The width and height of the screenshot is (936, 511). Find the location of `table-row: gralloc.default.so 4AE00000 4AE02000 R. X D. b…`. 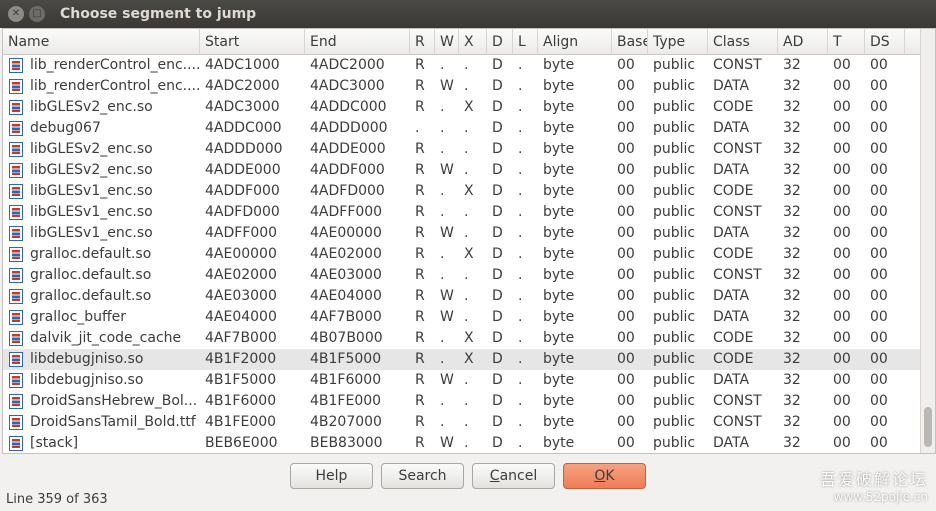

table-row: gralloc.default.so 4AE00000 4AE02000 R. X D. b… is located at coordinates (462, 254).